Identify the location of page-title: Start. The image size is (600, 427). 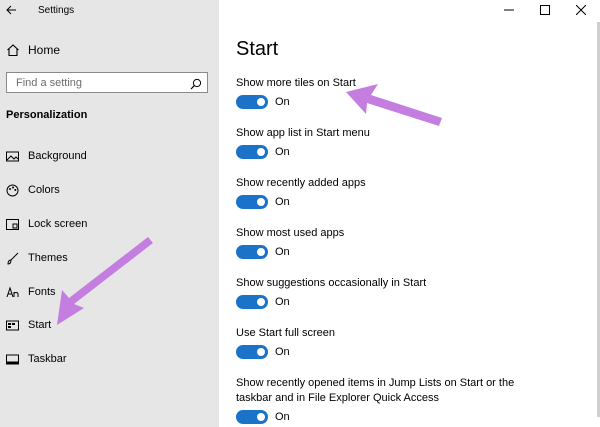
(257, 49).